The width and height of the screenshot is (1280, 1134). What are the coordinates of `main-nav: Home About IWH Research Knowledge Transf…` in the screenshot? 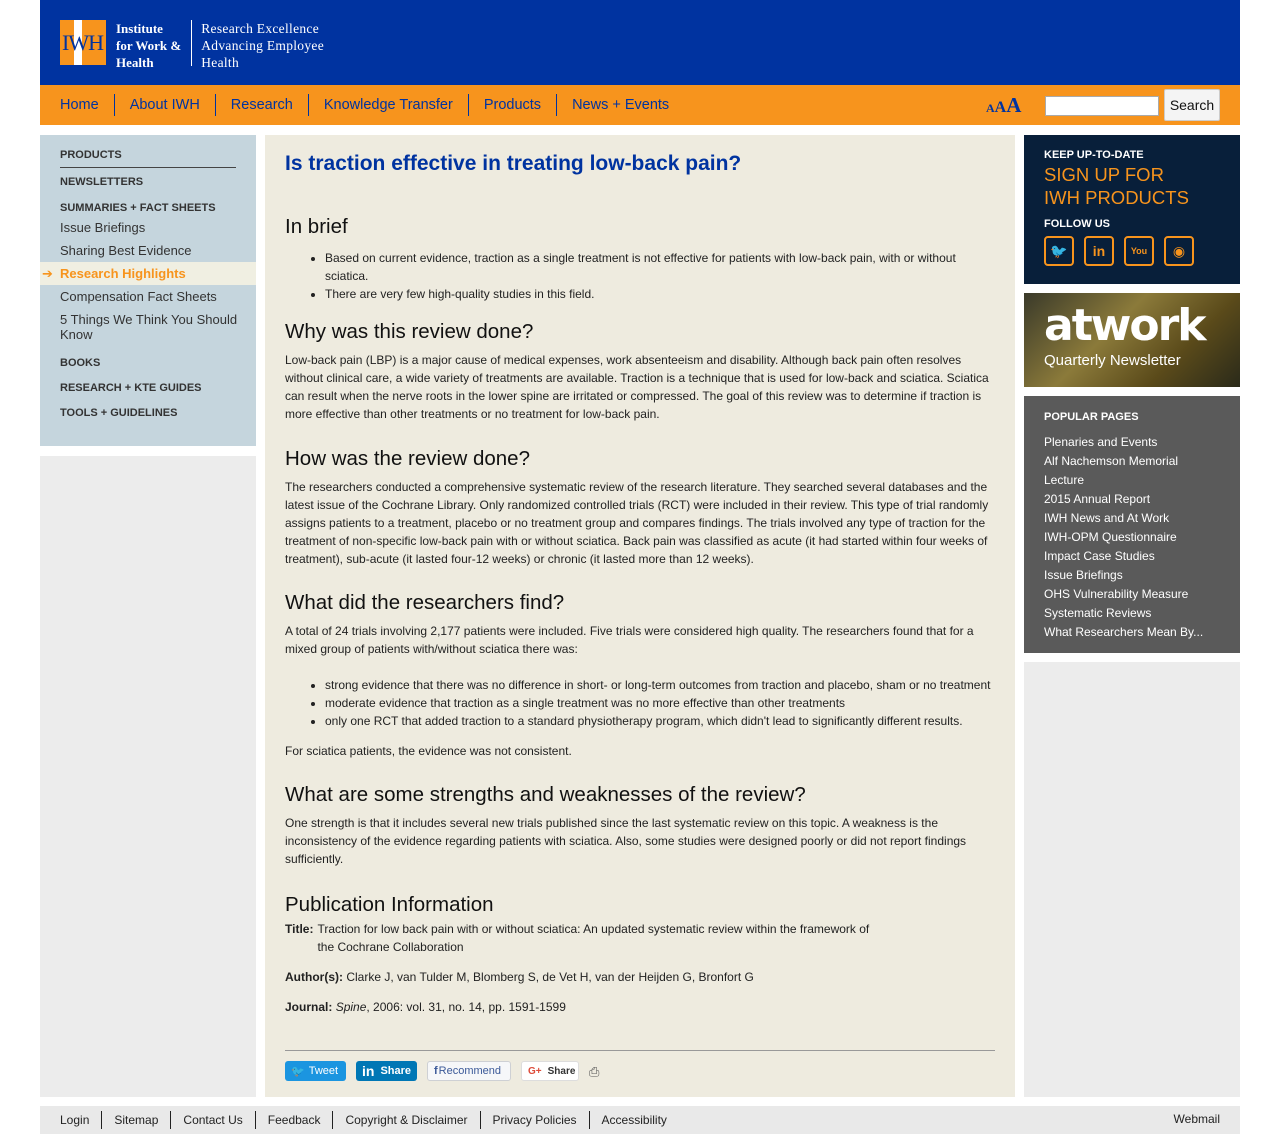 It's located at (640, 105).